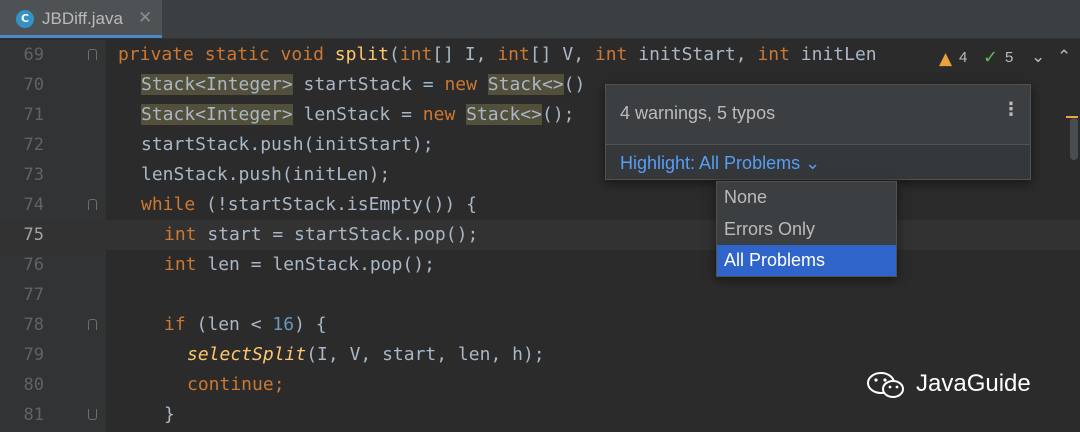 The width and height of the screenshot is (1080, 432). Describe the element at coordinates (973, 383) in the screenshot. I see `watermark-text: JavaGuide` at that location.